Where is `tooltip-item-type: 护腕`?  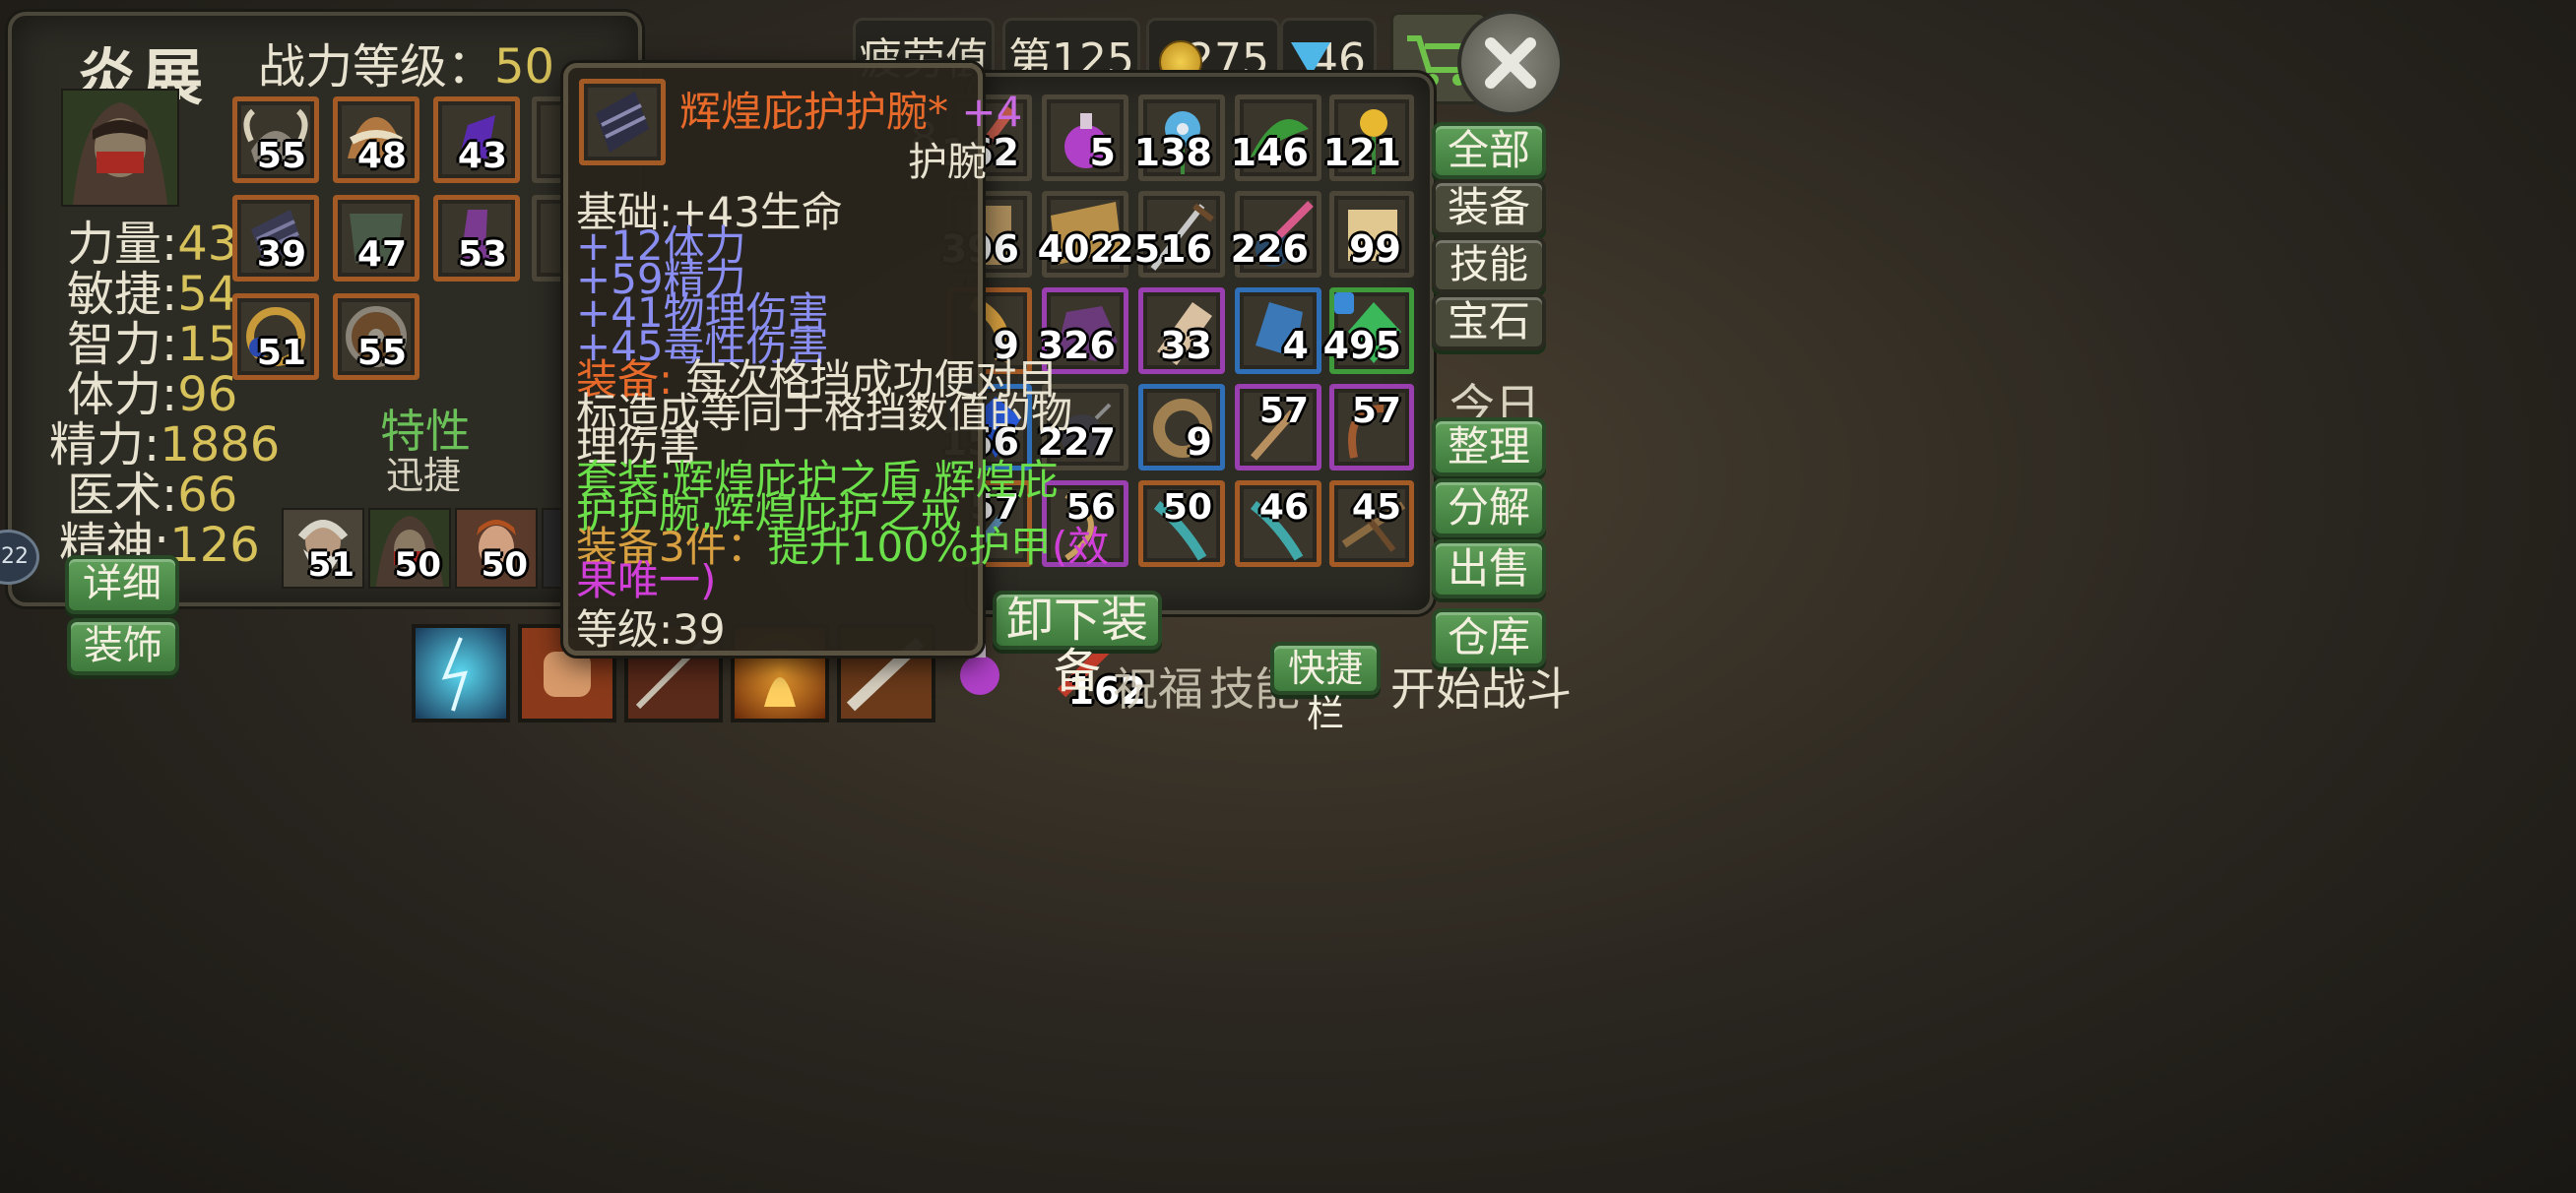
tooltip-item-type: 护腕 is located at coordinates (947, 162).